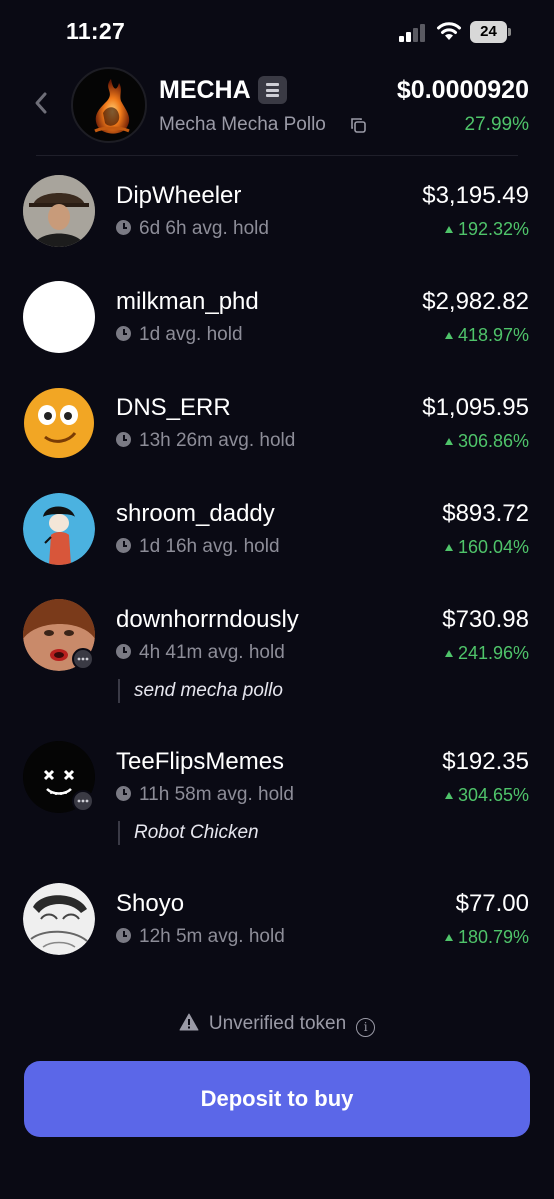 The image size is (554, 1199). What do you see at coordinates (173, 407) in the screenshot?
I see `holder-name: DNS_ERR` at bounding box center [173, 407].